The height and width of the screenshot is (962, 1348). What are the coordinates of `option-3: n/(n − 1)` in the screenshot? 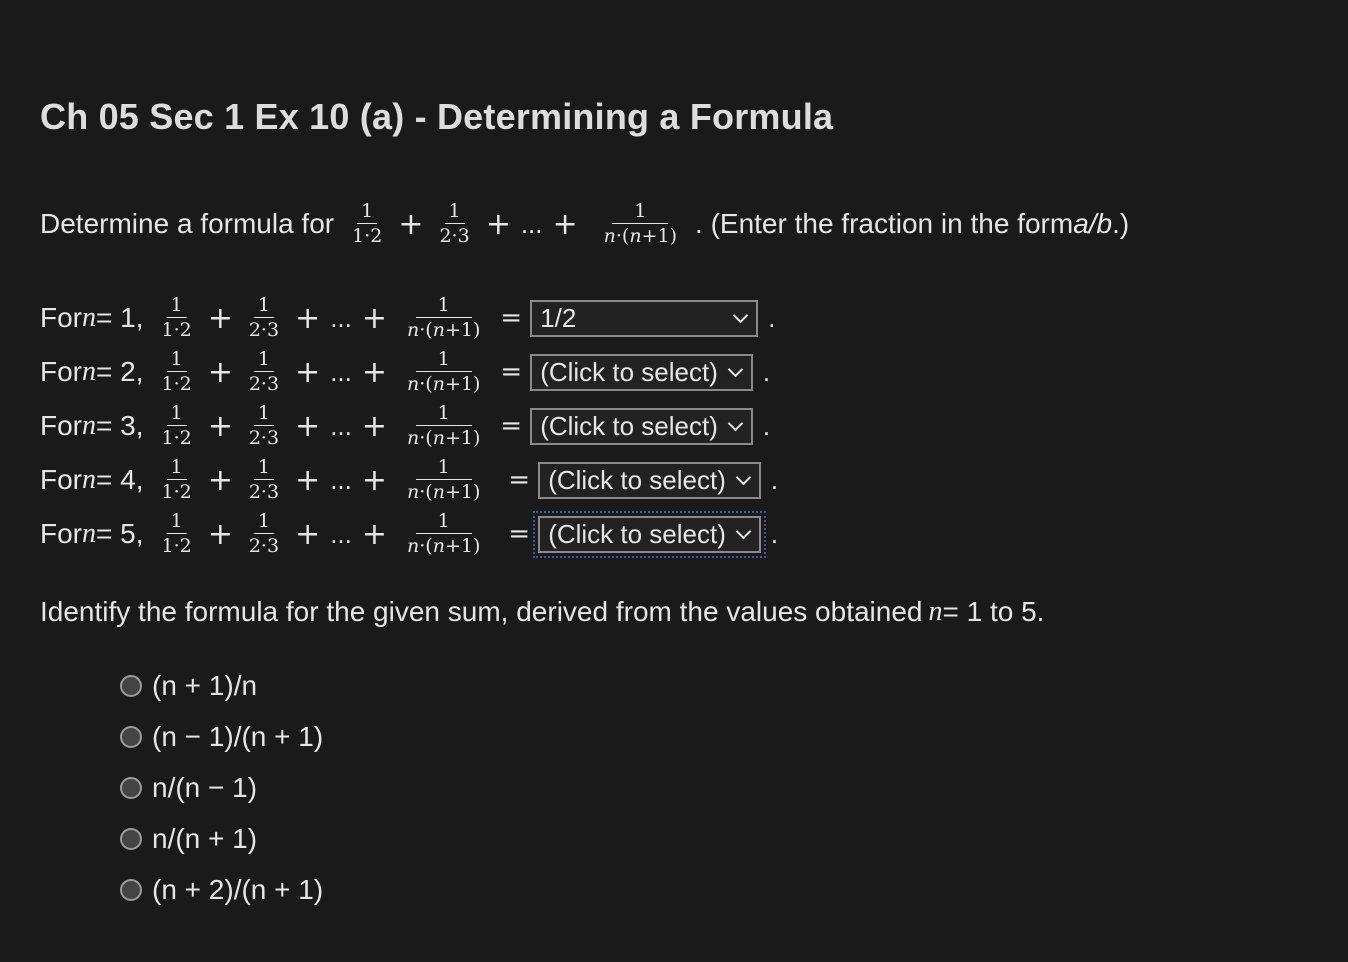 It's located at (221, 787).